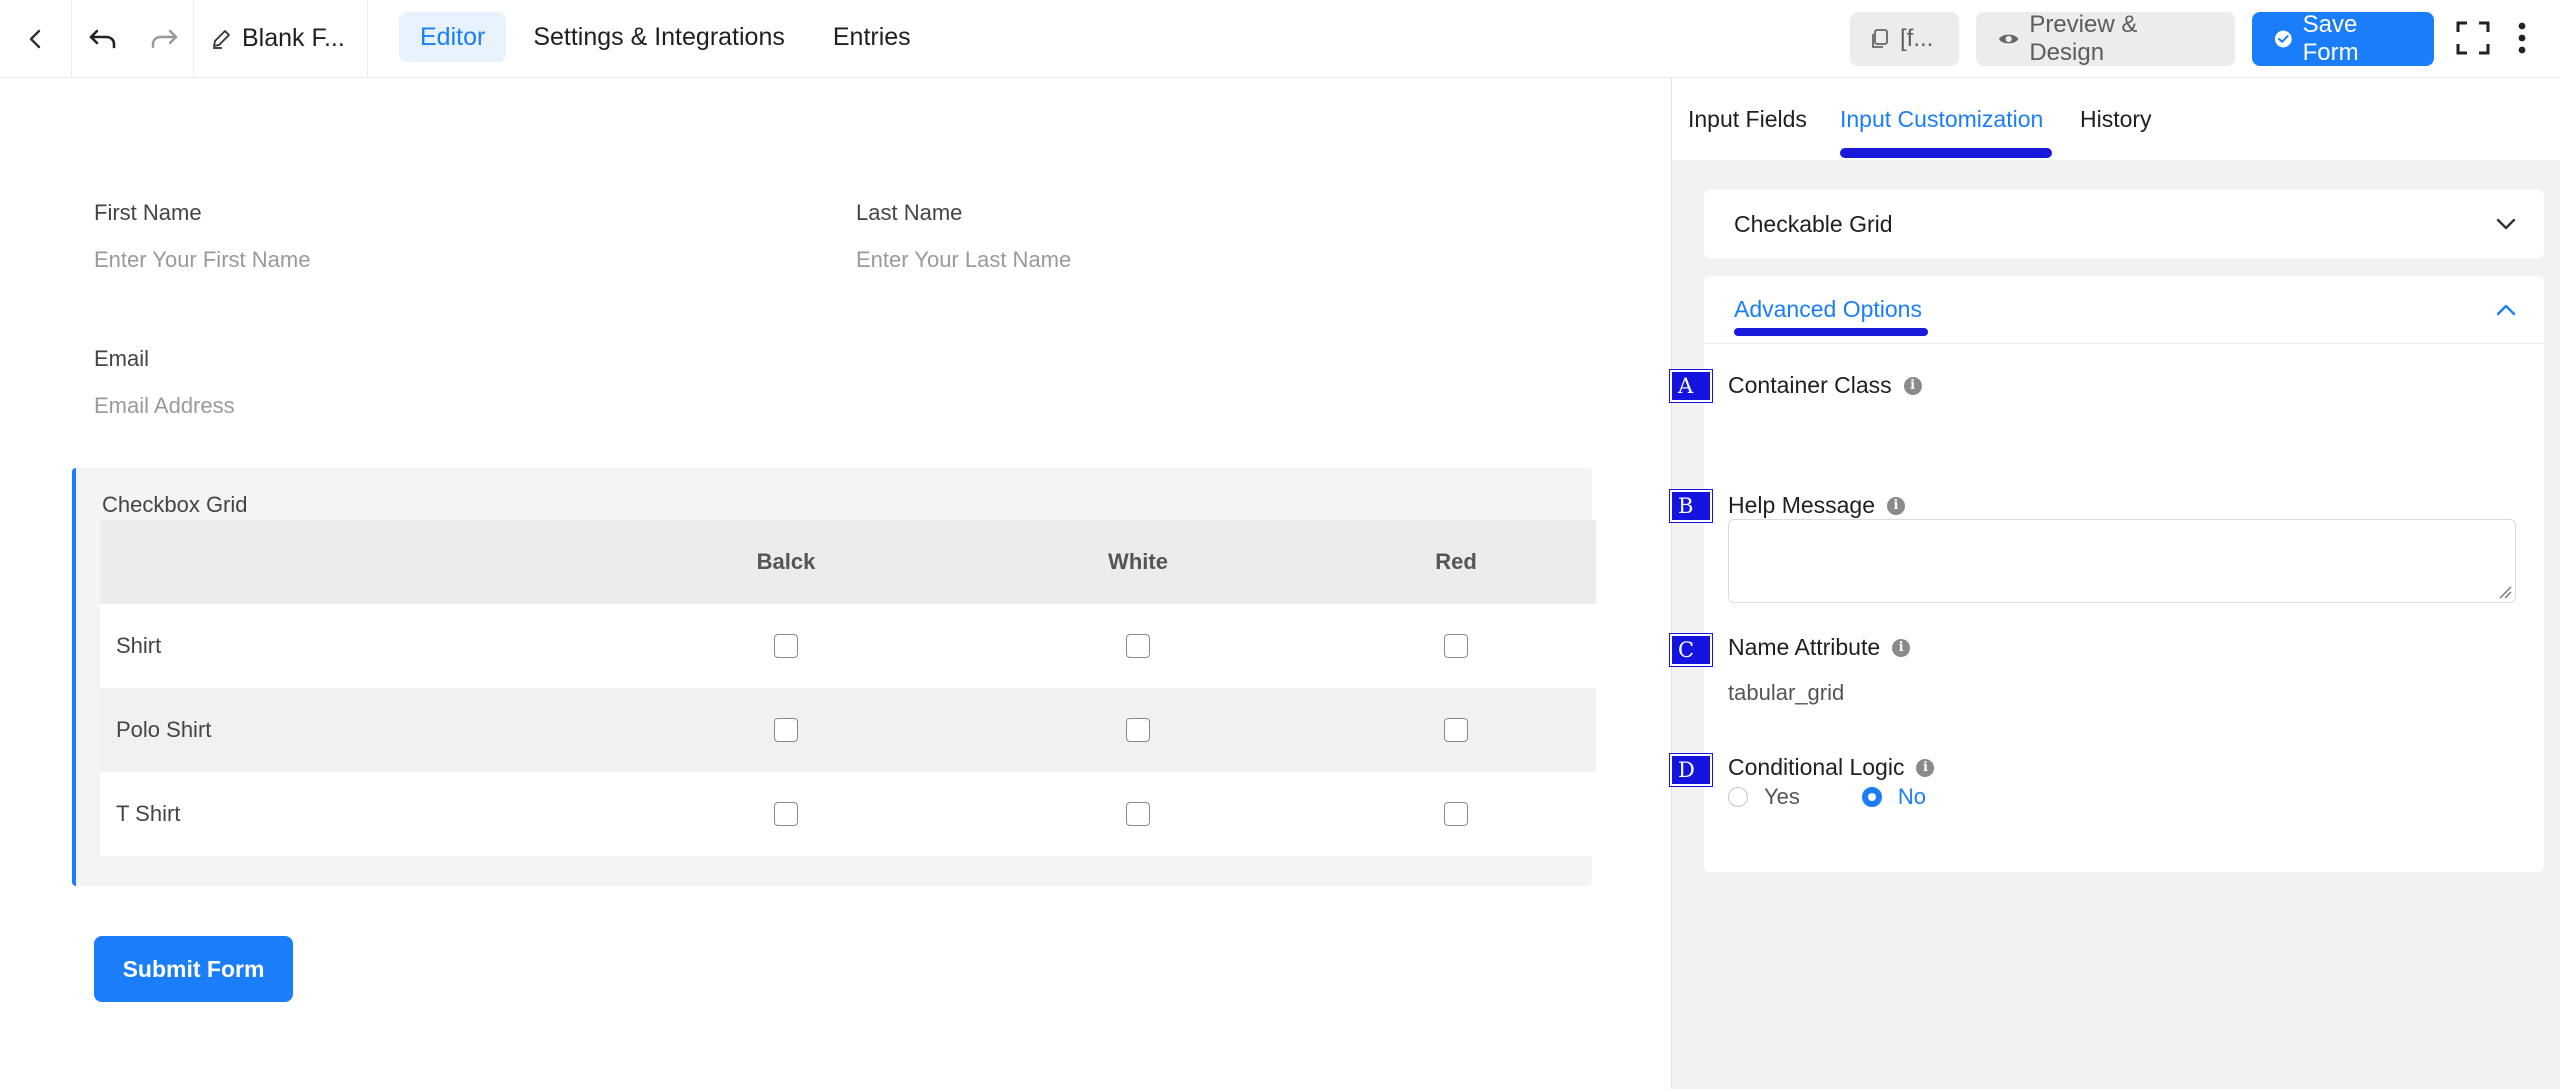  Describe the element at coordinates (1738, 797) in the screenshot. I see `radio-yes` at that location.